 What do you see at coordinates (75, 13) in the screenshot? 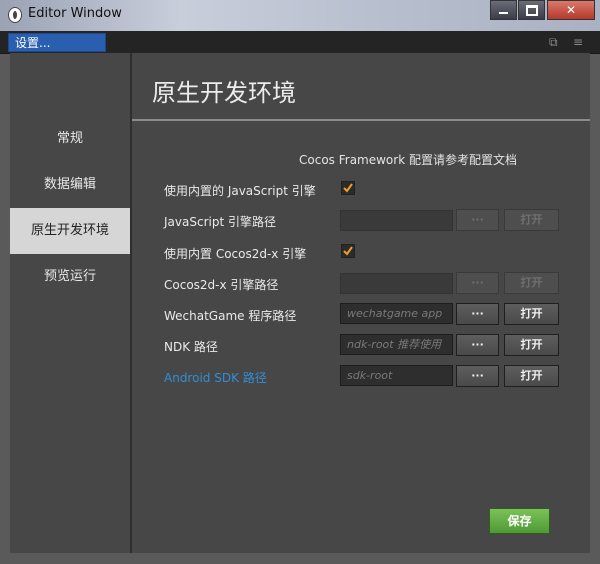
I see `window-title: Editor Window` at bounding box center [75, 13].